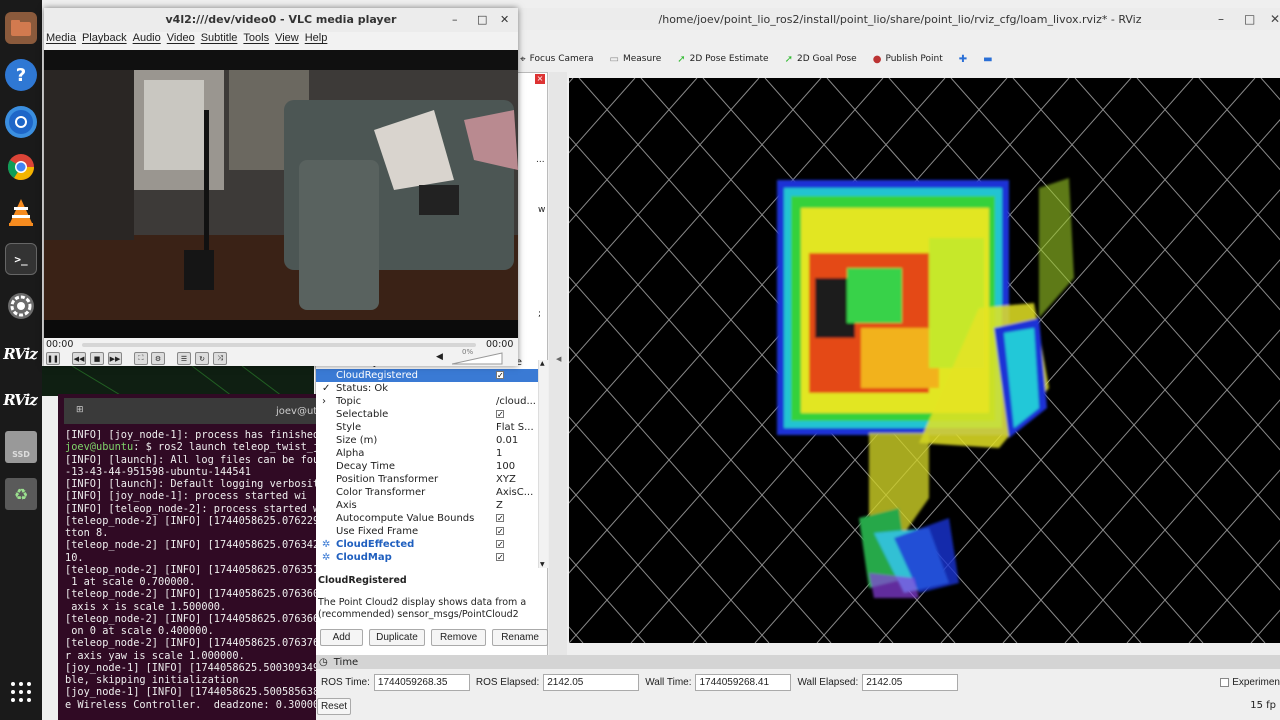 The width and height of the screenshot is (1280, 720). I want to click on menu-subtitle: Subtitle, so click(220, 41).